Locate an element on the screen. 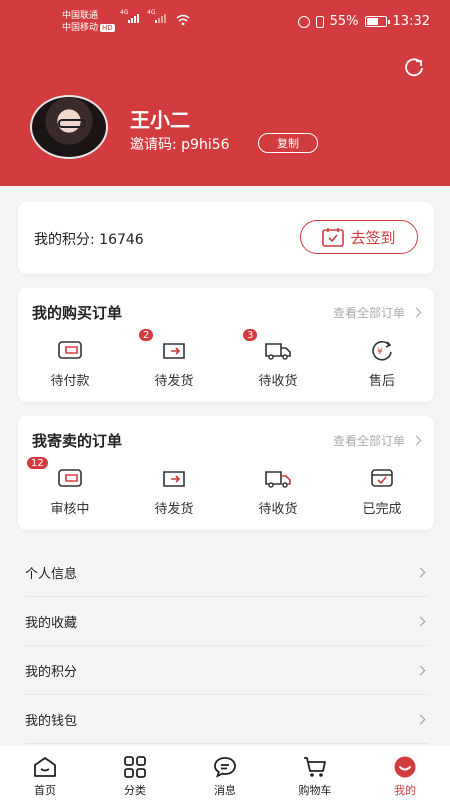 This screenshot has height=800, width=450. badge-count: 12 is located at coordinates (37, 463).